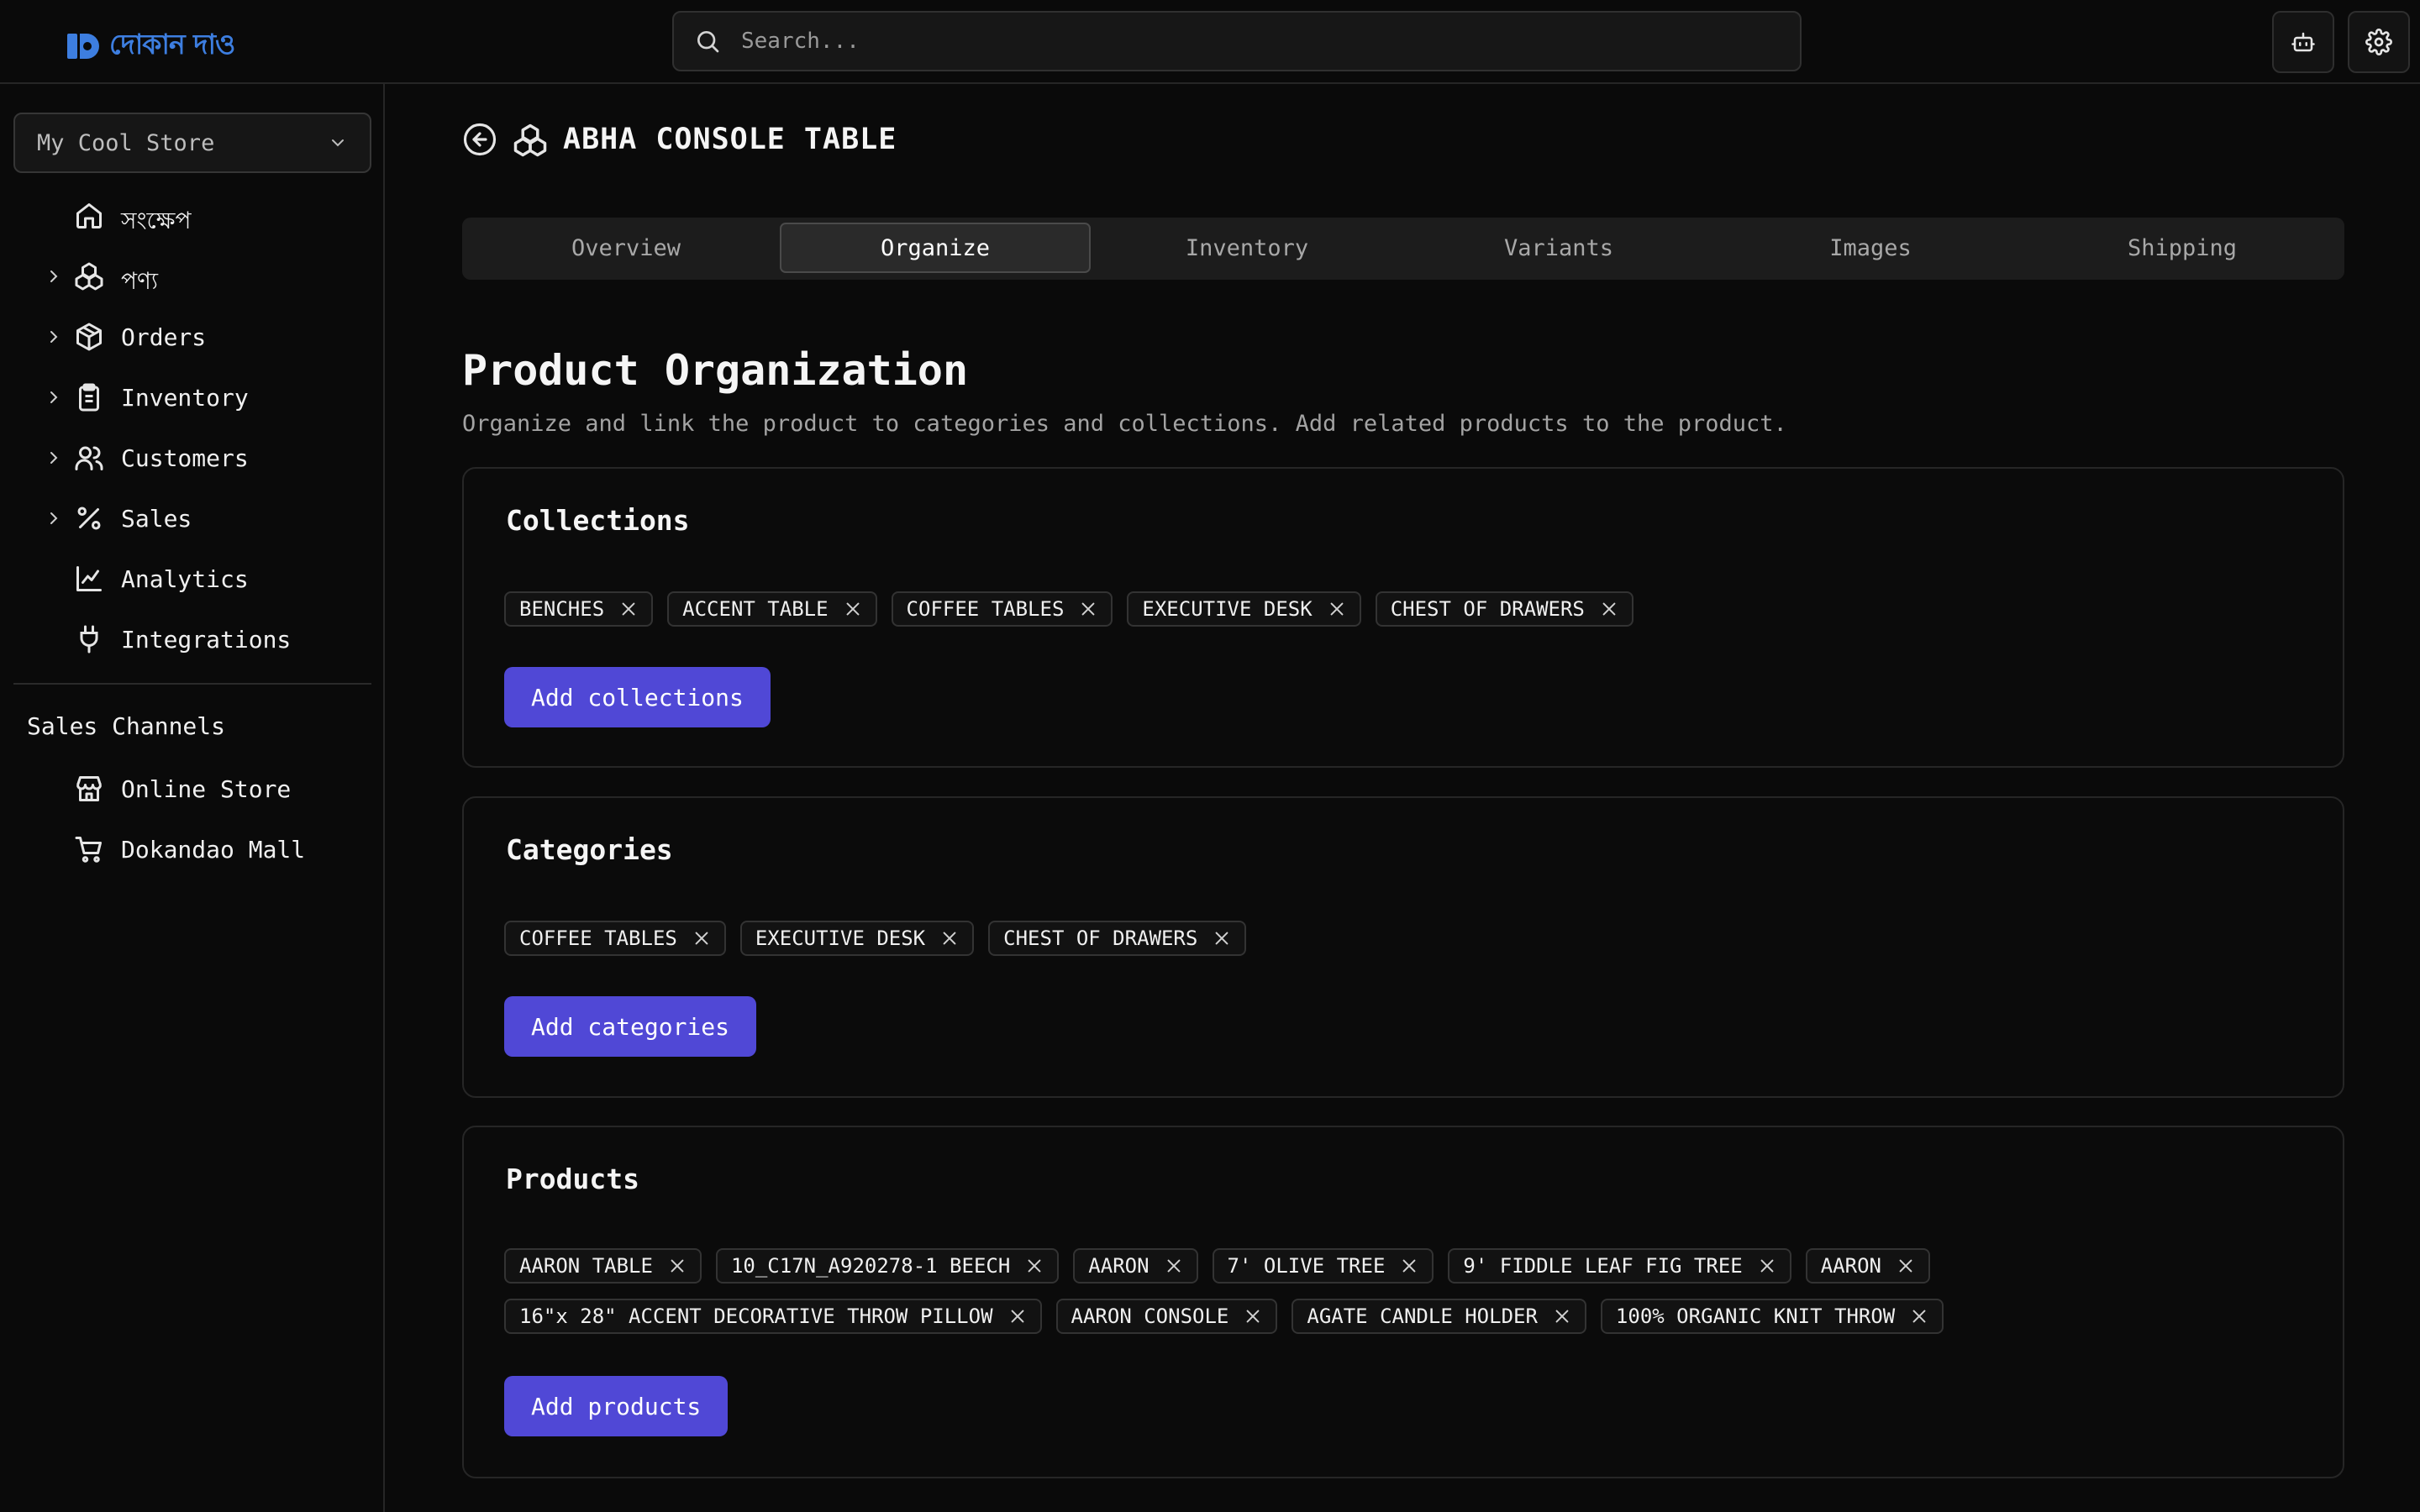 This screenshot has width=2420, height=1512. Describe the element at coordinates (89, 578) in the screenshot. I see `chart-icon` at that location.